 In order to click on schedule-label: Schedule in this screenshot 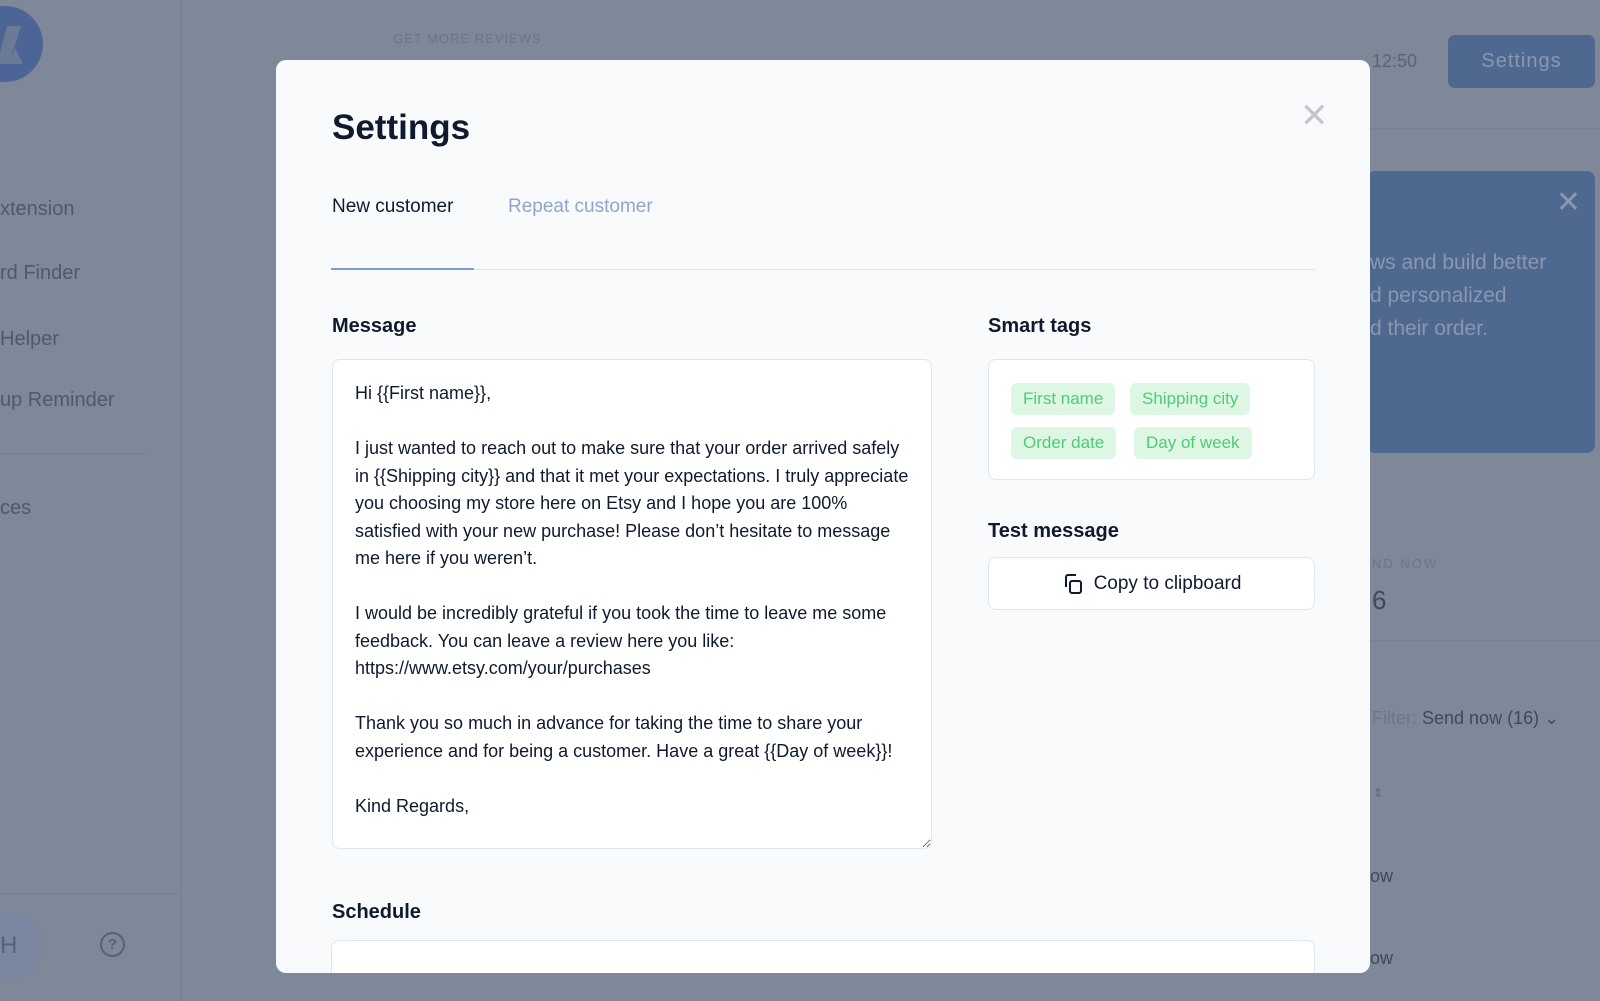, I will do `click(376, 912)`.